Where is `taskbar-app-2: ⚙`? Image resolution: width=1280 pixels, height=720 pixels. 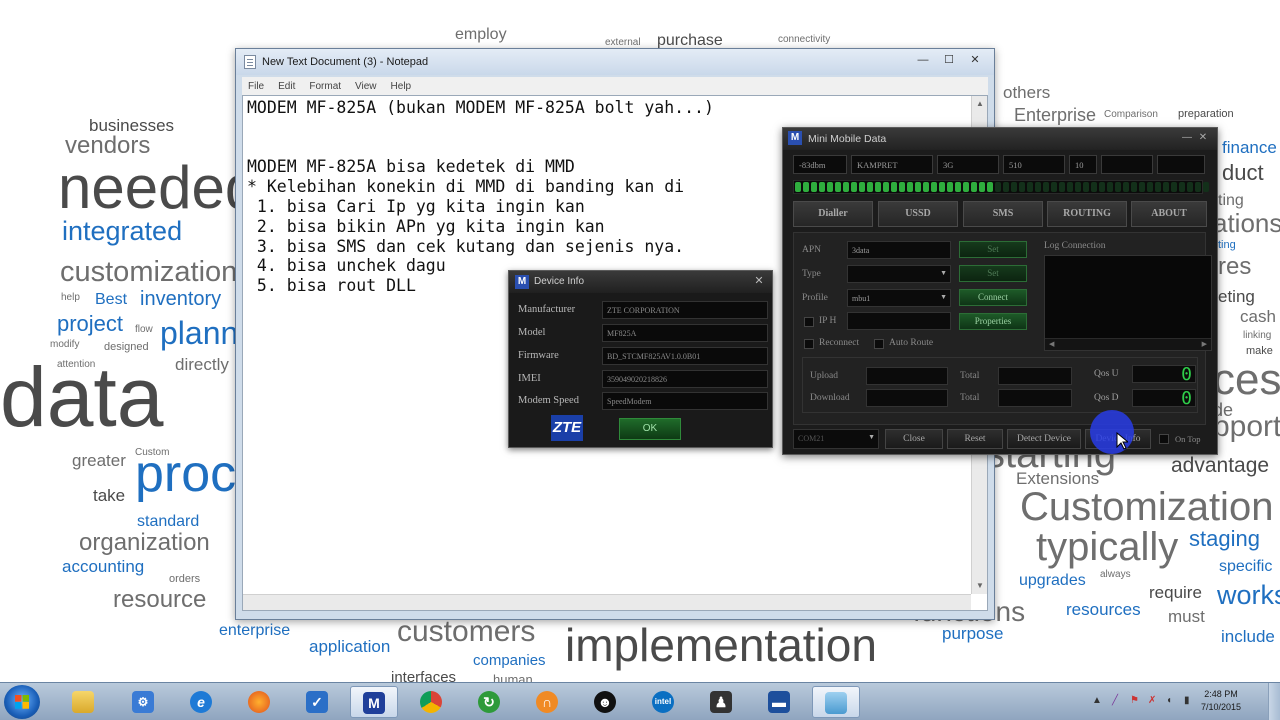 taskbar-app-2: ⚙ is located at coordinates (144, 702).